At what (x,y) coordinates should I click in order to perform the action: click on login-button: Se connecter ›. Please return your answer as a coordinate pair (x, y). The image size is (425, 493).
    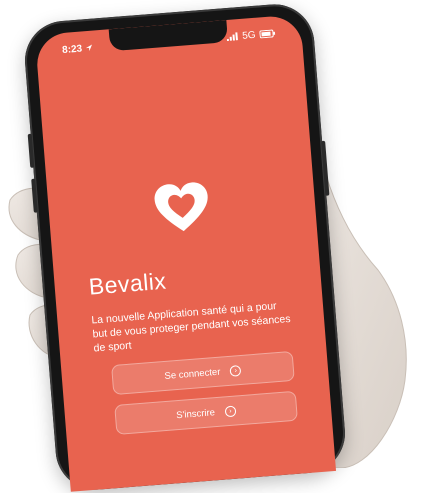
    Looking at the image, I should click on (203, 373).